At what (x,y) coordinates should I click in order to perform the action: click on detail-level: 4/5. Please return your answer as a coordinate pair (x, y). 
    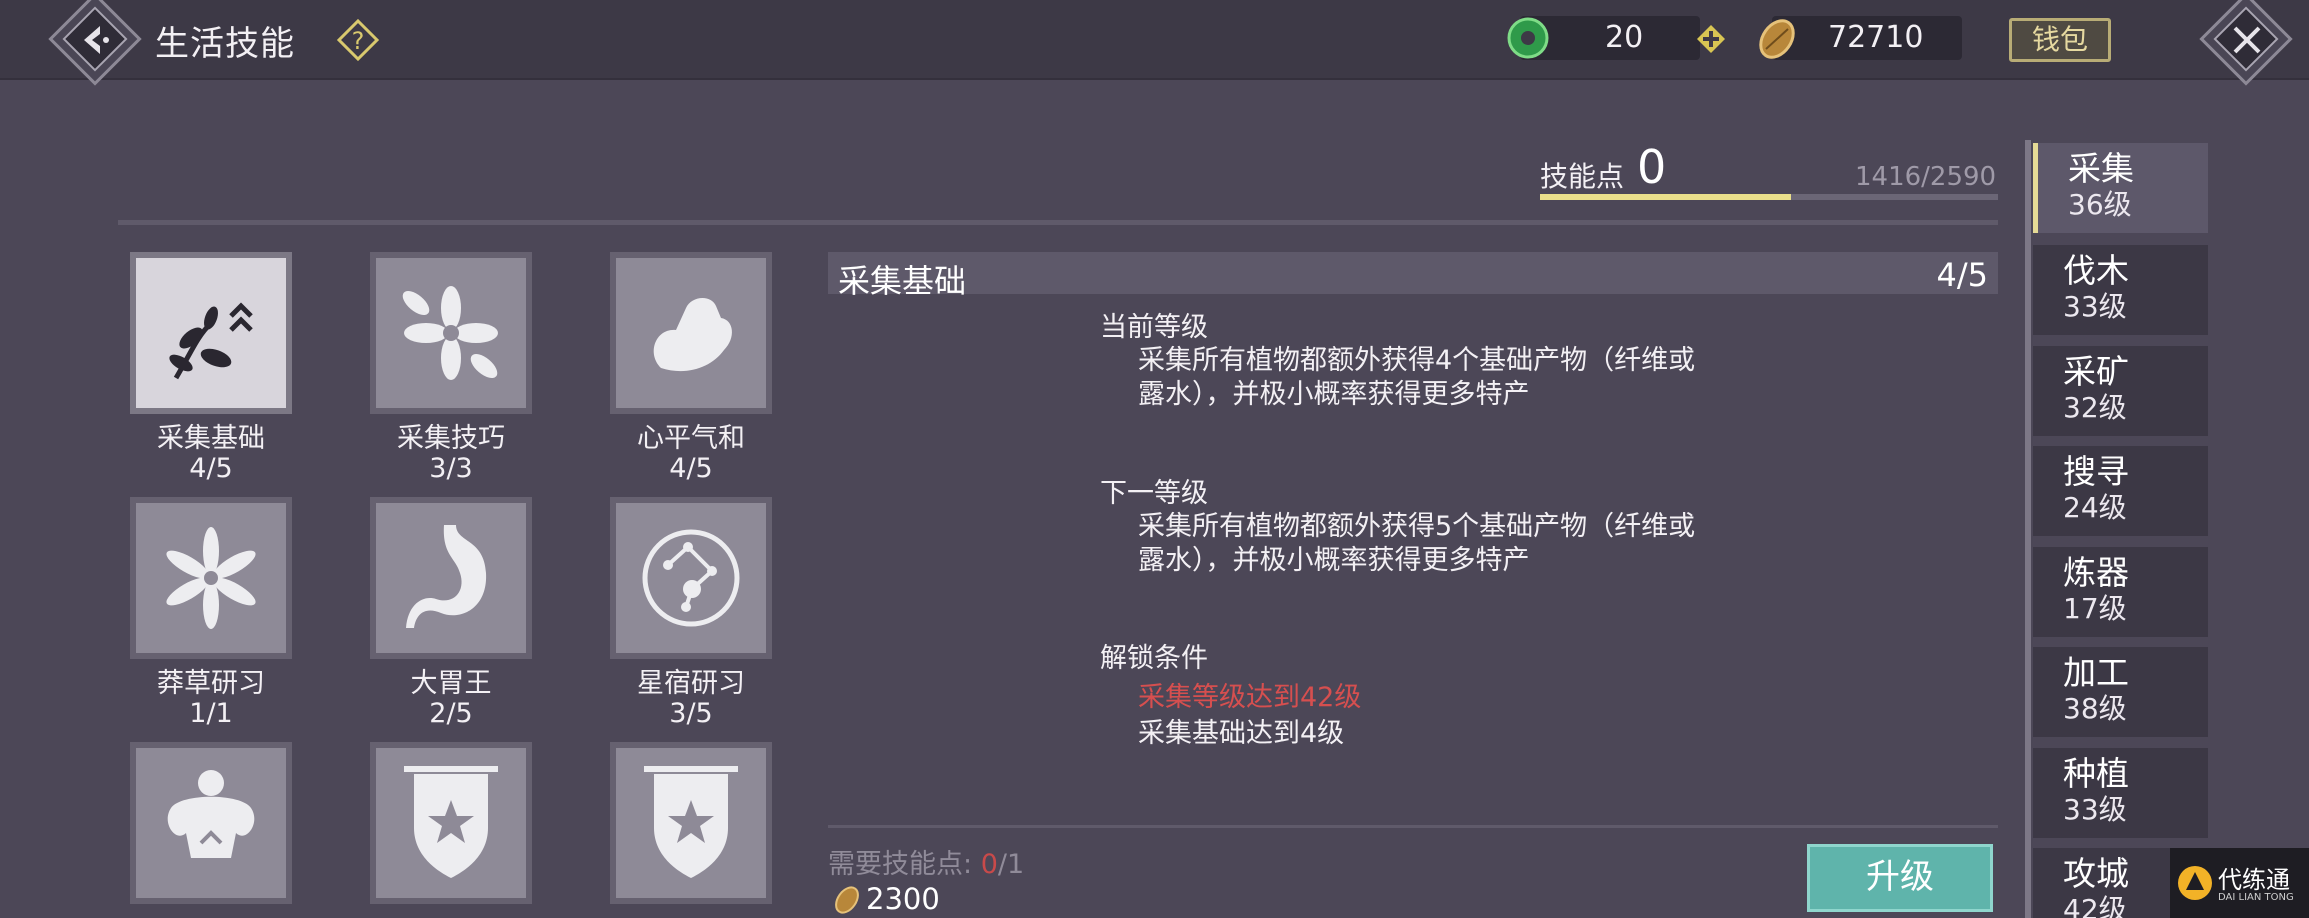
    Looking at the image, I should click on (1962, 275).